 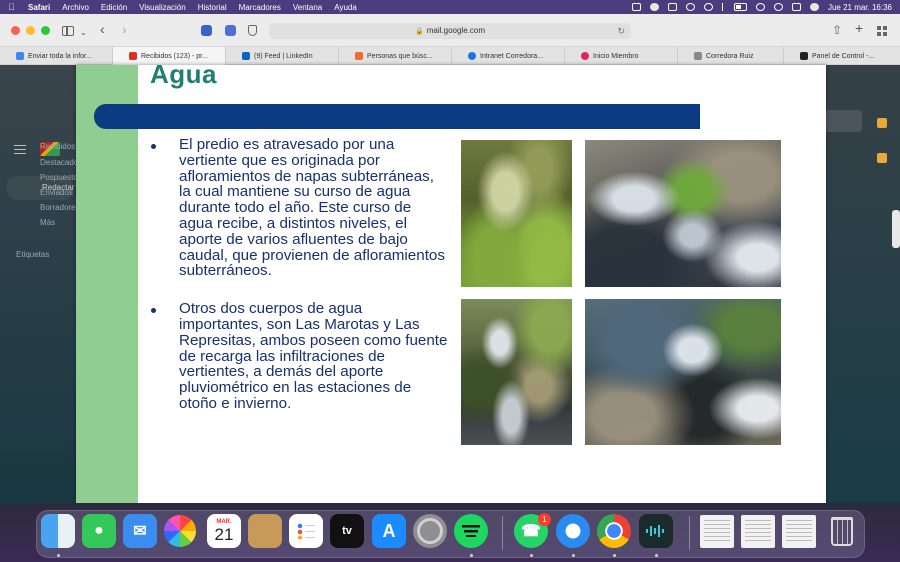 I want to click on new-tab-icon: +, so click(x=859, y=28).